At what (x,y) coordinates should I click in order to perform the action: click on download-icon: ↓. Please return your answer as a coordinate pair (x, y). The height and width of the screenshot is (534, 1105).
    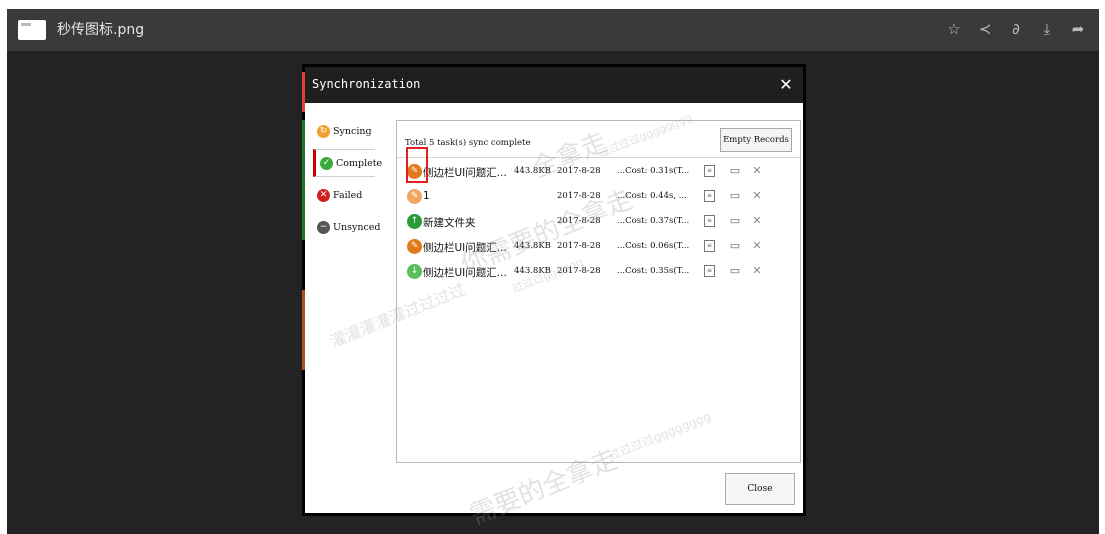
    Looking at the image, I should click on (414, 271).